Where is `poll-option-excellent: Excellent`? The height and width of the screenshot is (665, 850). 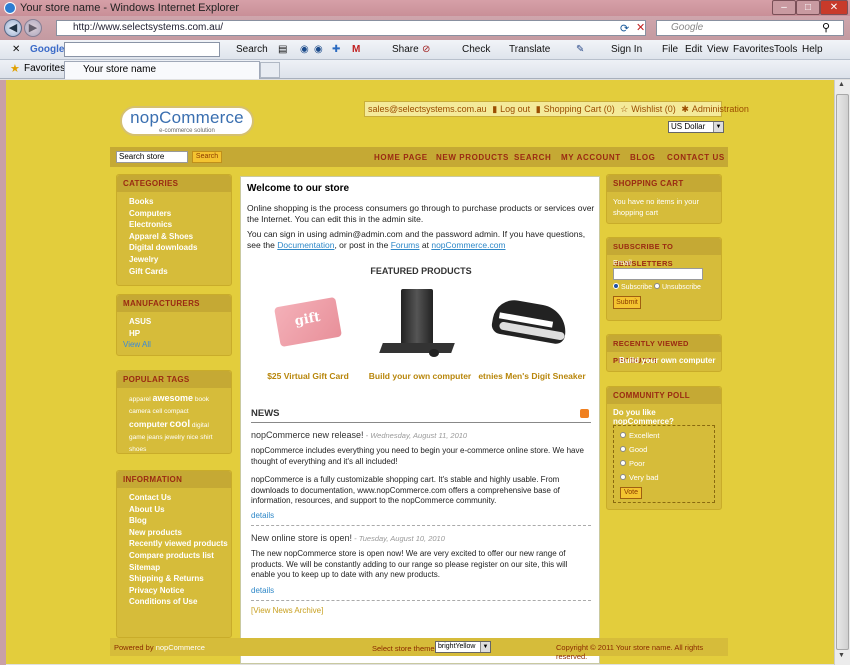 poll-option-excellent: Excellent is located at coordinates (667, 436).